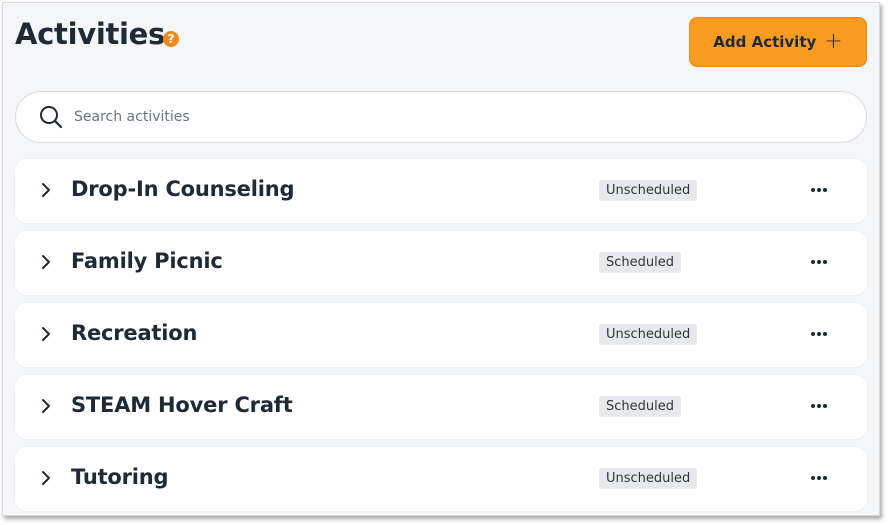 The width and height of the screenshot is (889, 525). Describe the element at coordinates (182, 405) in the screenshot. I see `activity-name: STEAM Hover Craft` at that location.